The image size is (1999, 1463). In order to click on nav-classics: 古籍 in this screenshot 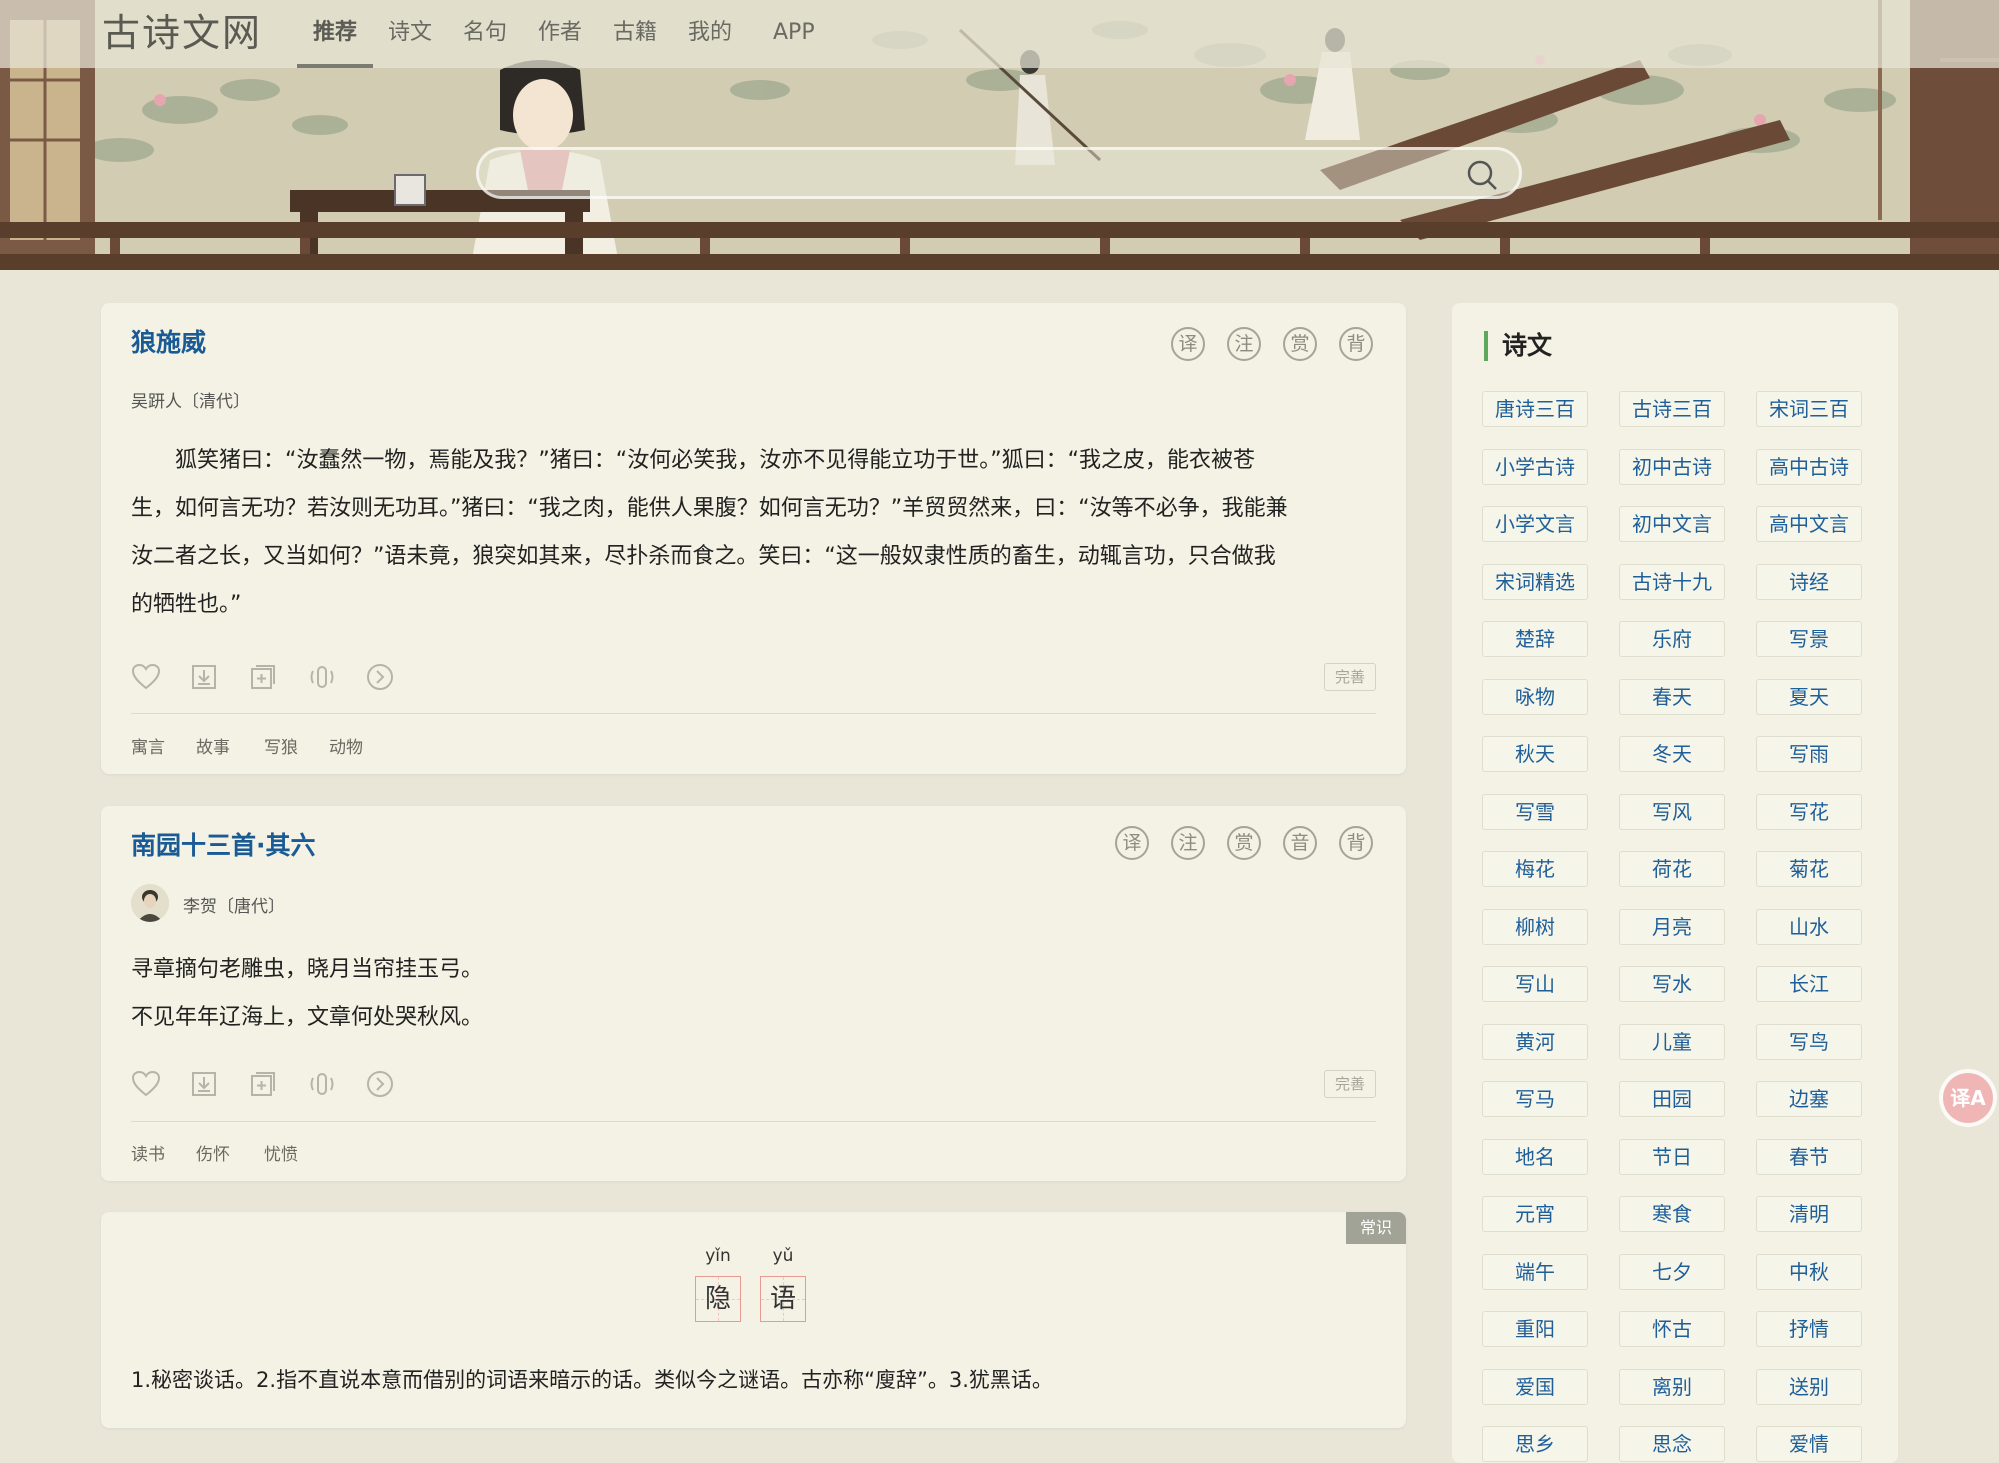, I will do `click(635, 34)`.